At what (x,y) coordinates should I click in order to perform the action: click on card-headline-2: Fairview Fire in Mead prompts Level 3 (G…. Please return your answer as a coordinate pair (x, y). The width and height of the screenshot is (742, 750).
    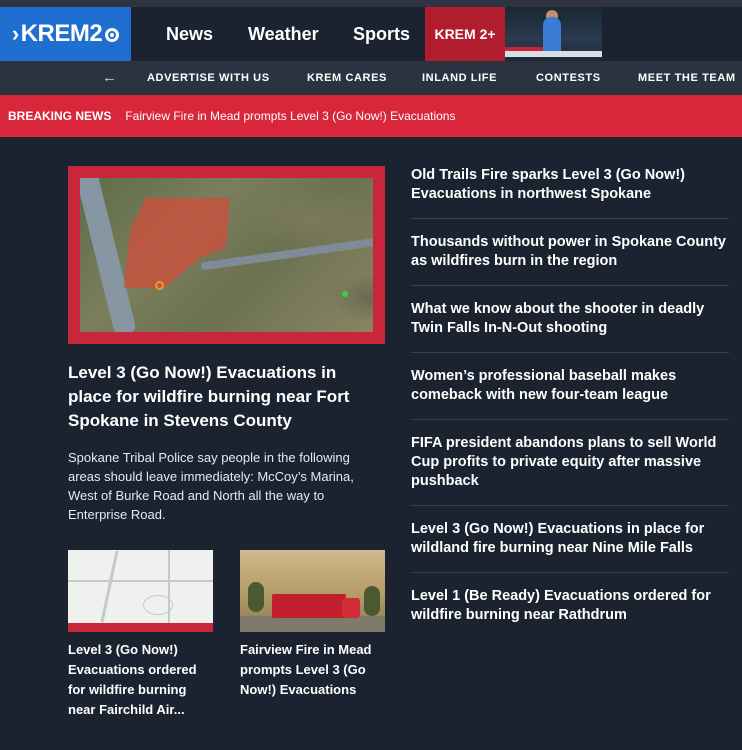
    Looking at the image, I should click on (310, 670).